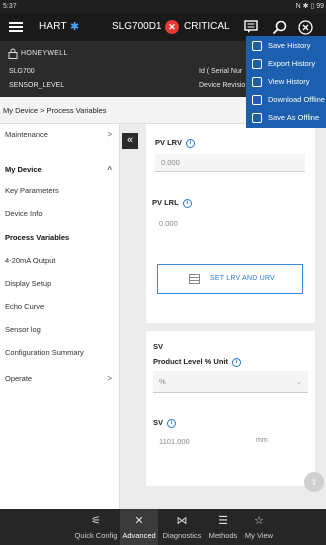 Image resolution: width=326 pixels, height=545 pixels. I want to click on menu-item-label: View History, so click(289, 81).